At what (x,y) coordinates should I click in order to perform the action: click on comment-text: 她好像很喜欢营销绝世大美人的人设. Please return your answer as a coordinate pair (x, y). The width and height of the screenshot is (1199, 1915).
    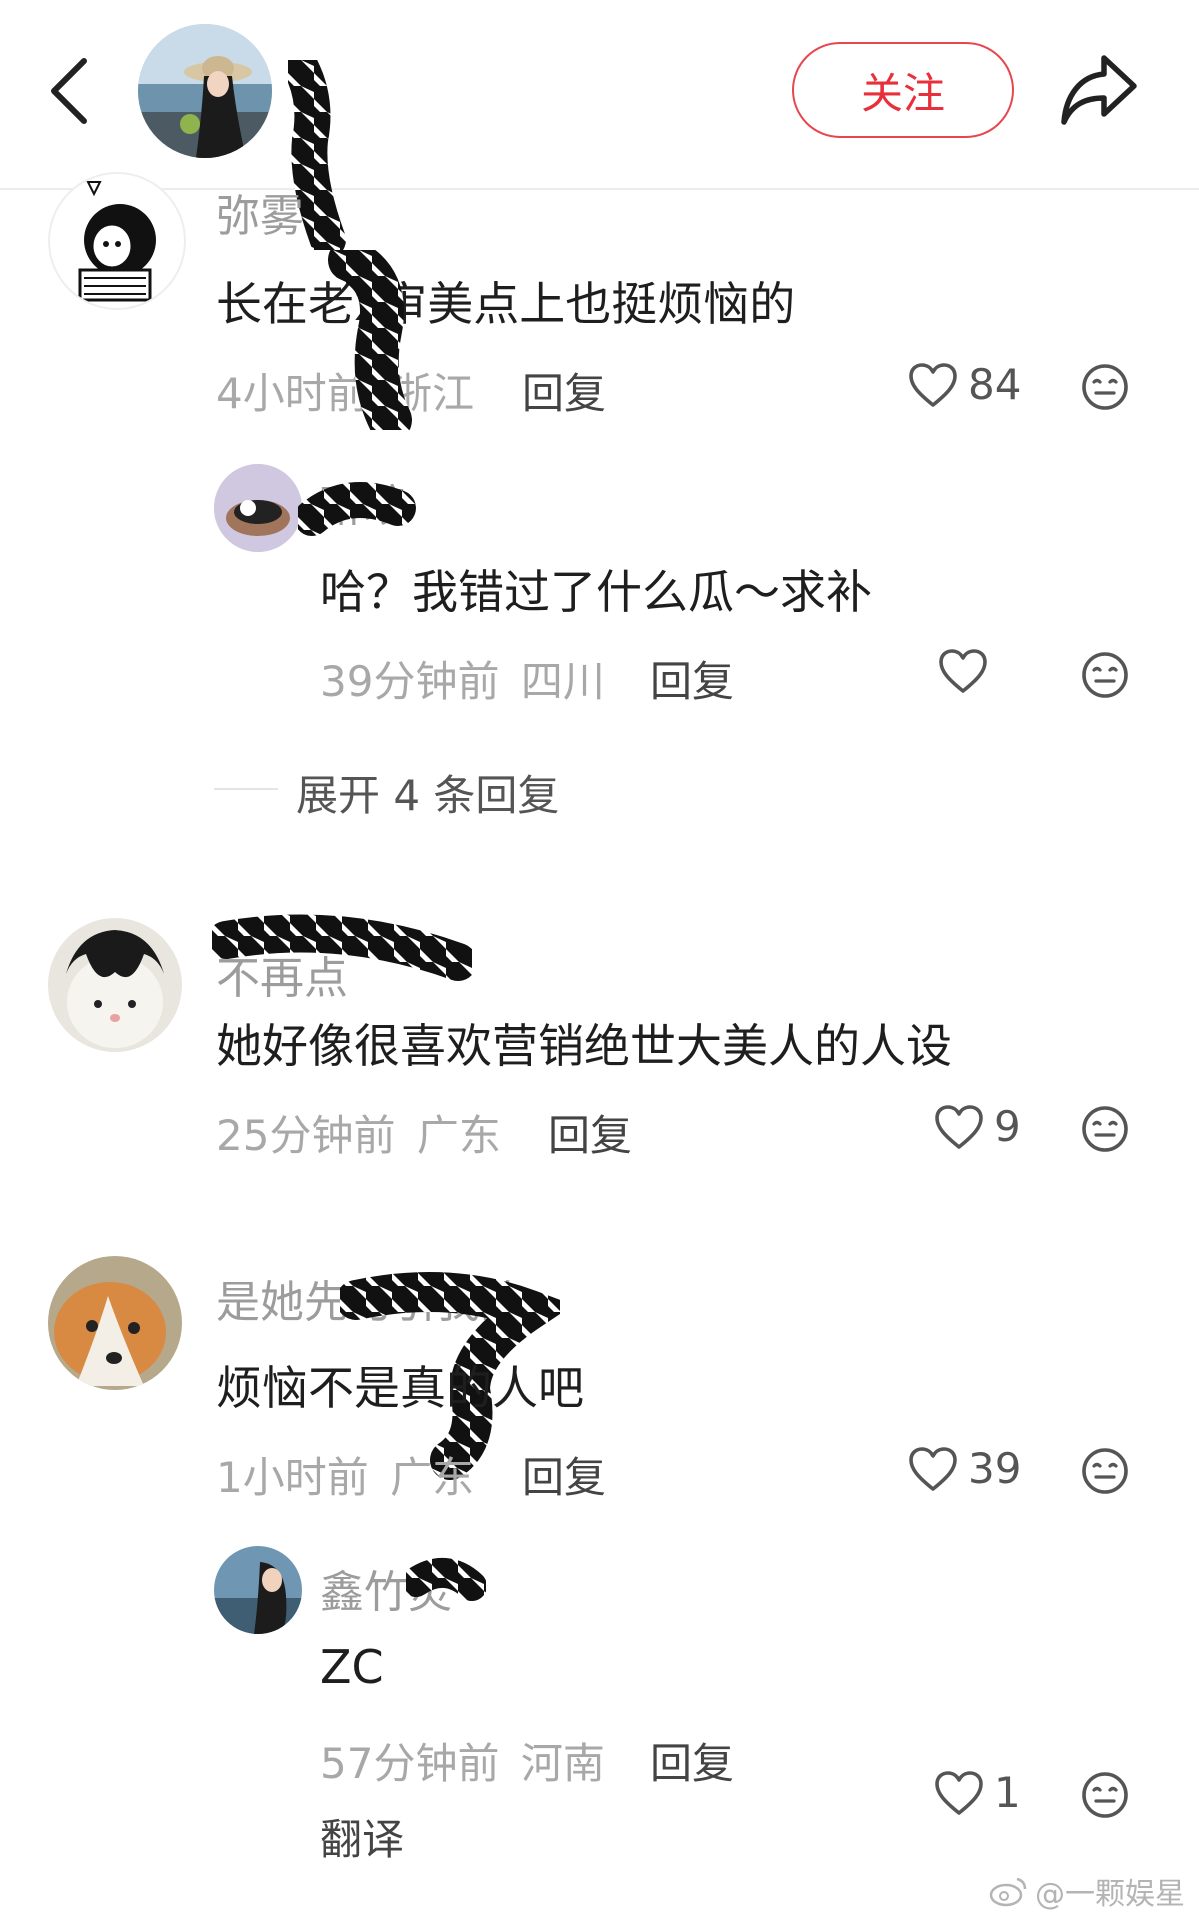
    Looking at the image, I should click on (584, 1046).